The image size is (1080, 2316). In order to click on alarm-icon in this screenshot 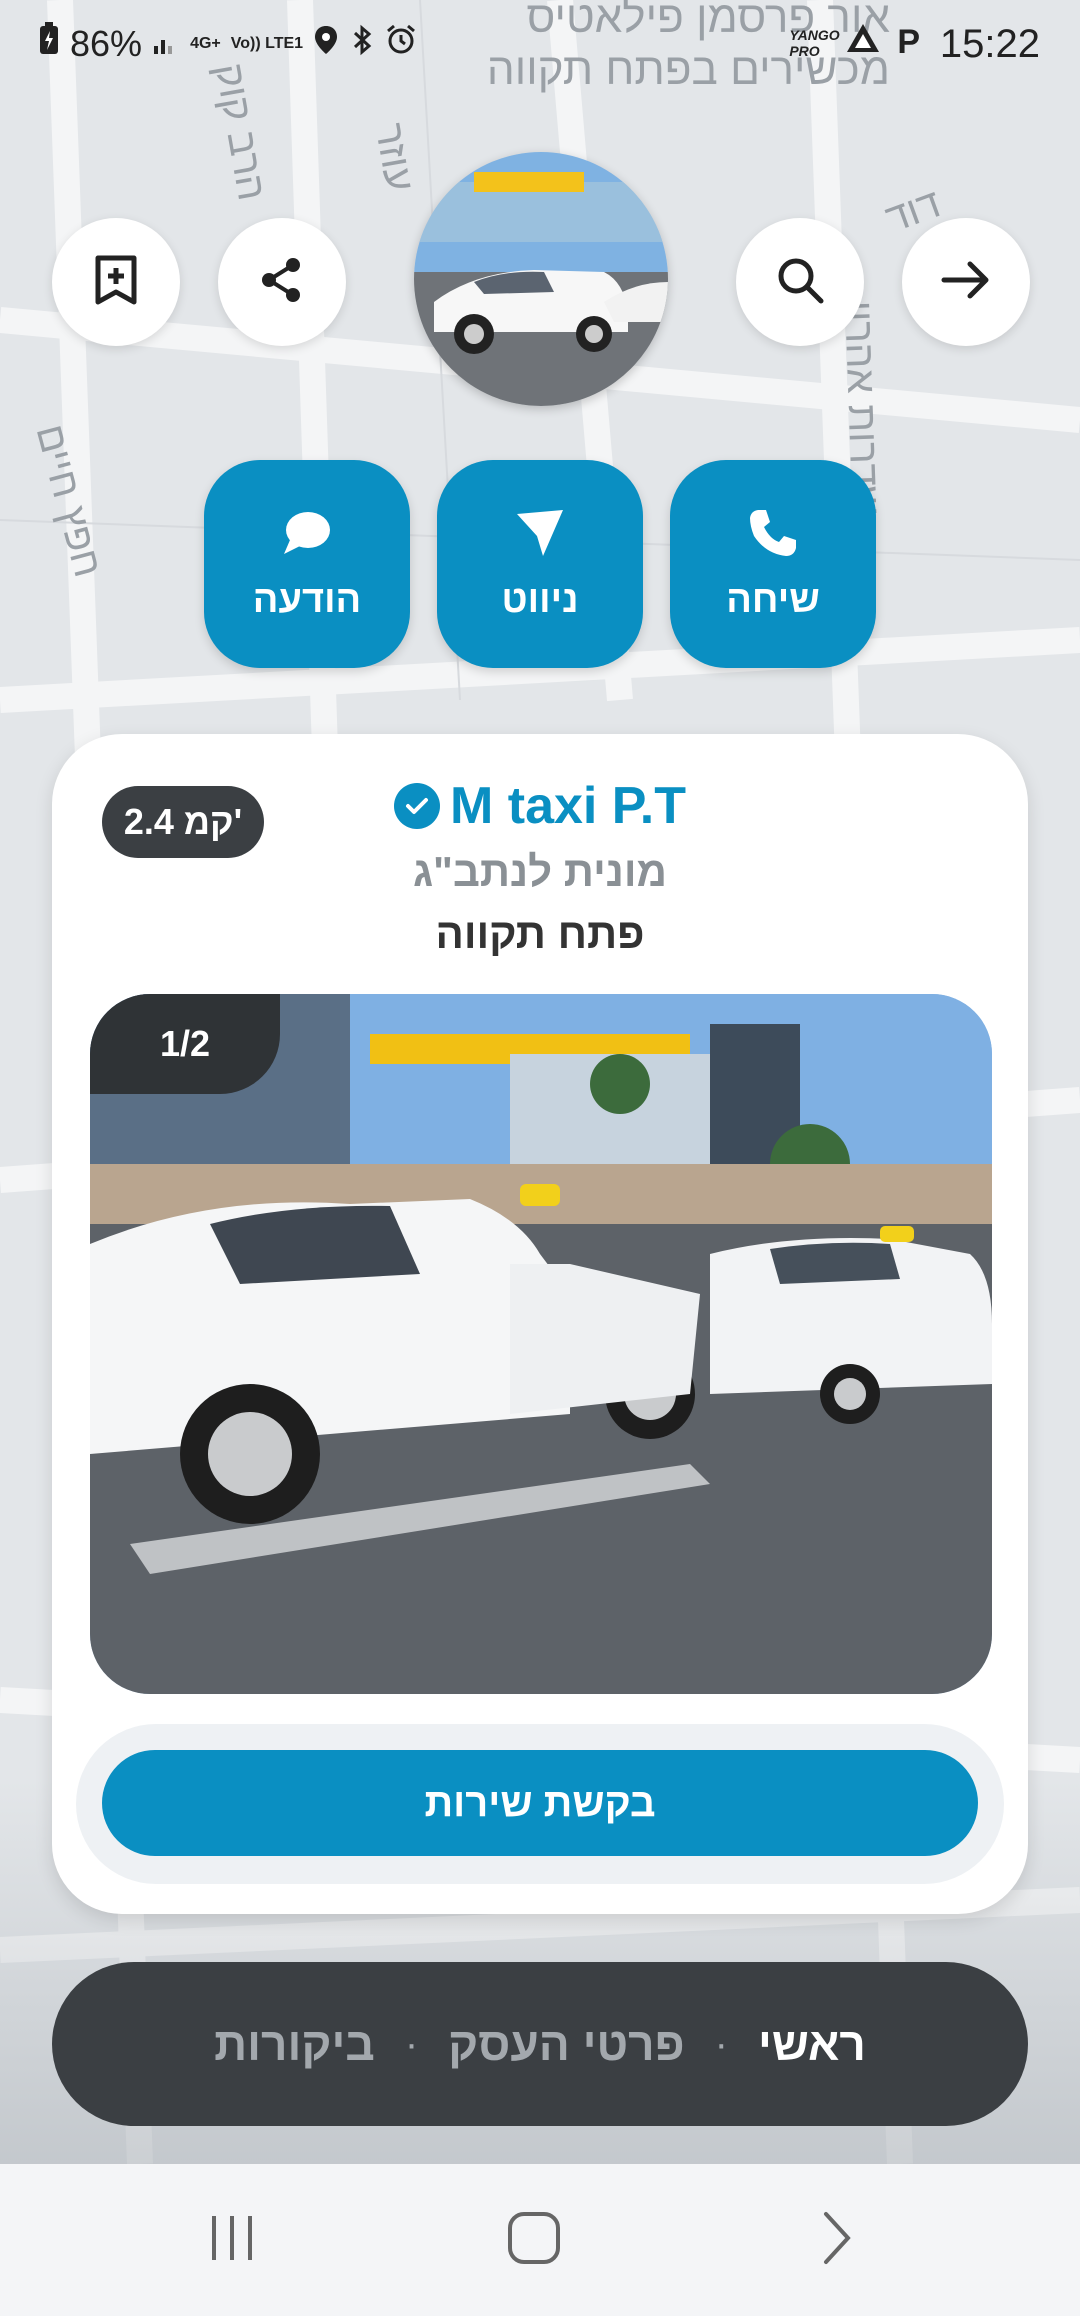, I will do `click(401, 44)`.